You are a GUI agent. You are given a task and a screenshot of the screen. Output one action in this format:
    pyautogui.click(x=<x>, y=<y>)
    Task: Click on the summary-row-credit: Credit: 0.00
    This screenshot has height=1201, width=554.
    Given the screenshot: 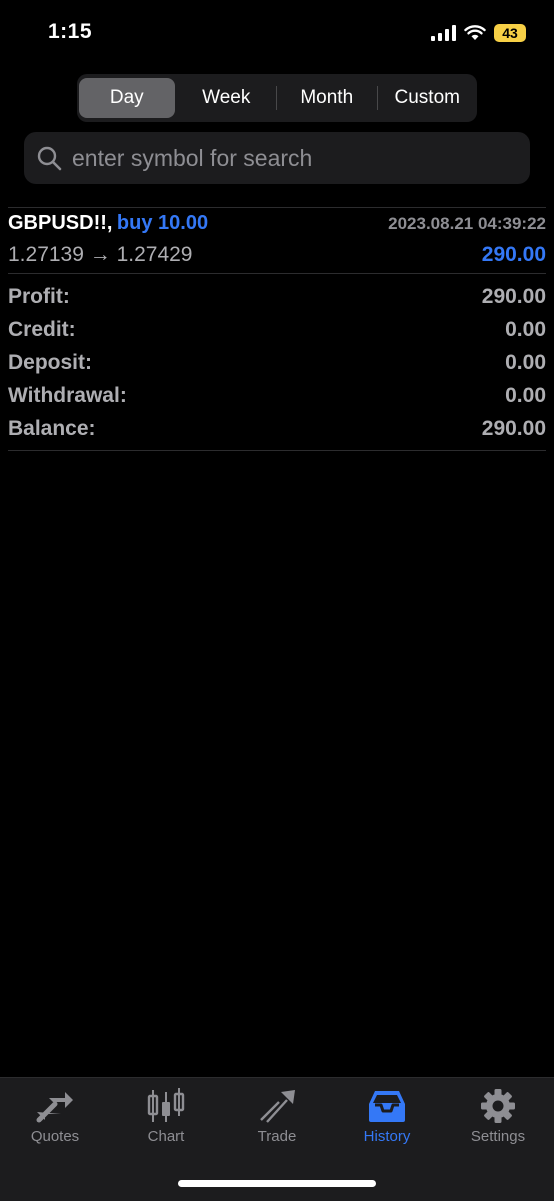 What is the action you would take?
    pyautogui.click(x=277, y=334)
    